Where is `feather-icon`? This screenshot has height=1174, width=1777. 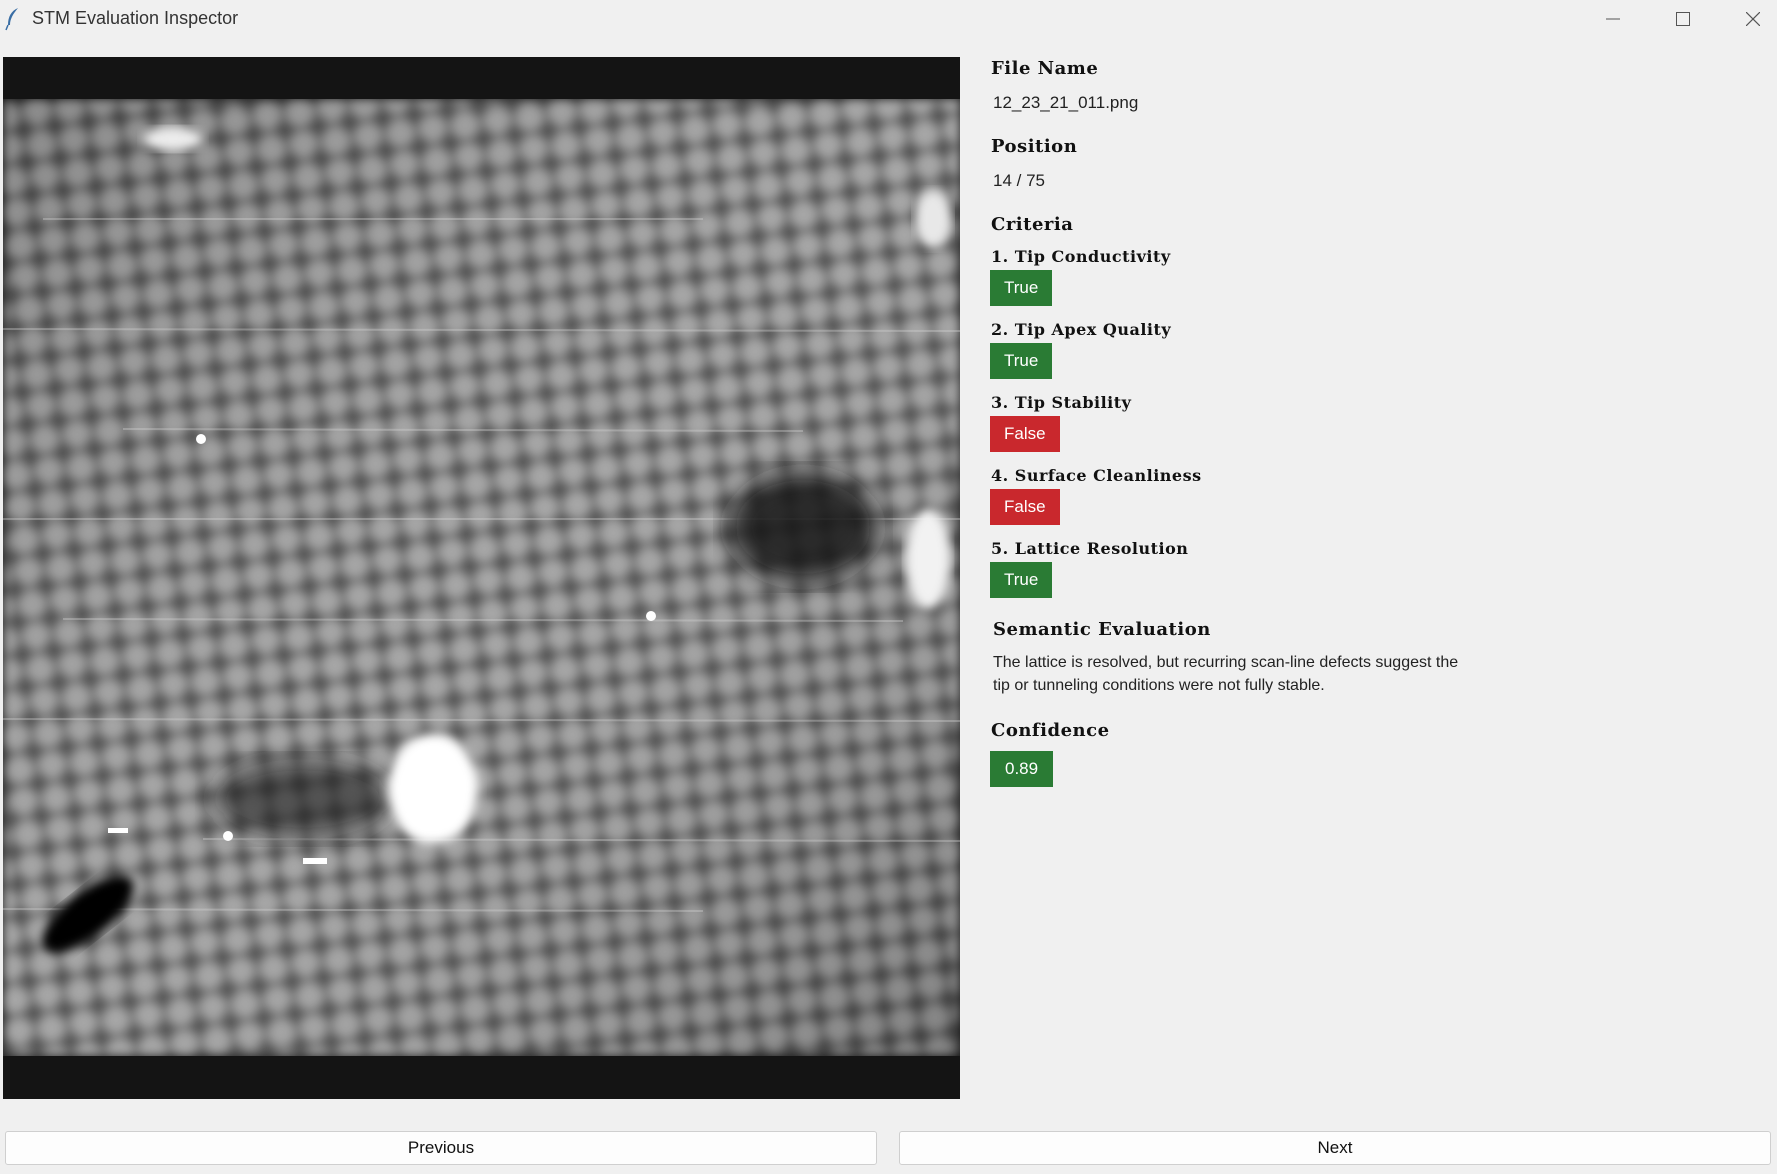
feather-icon is located at coordinates (13, 19).